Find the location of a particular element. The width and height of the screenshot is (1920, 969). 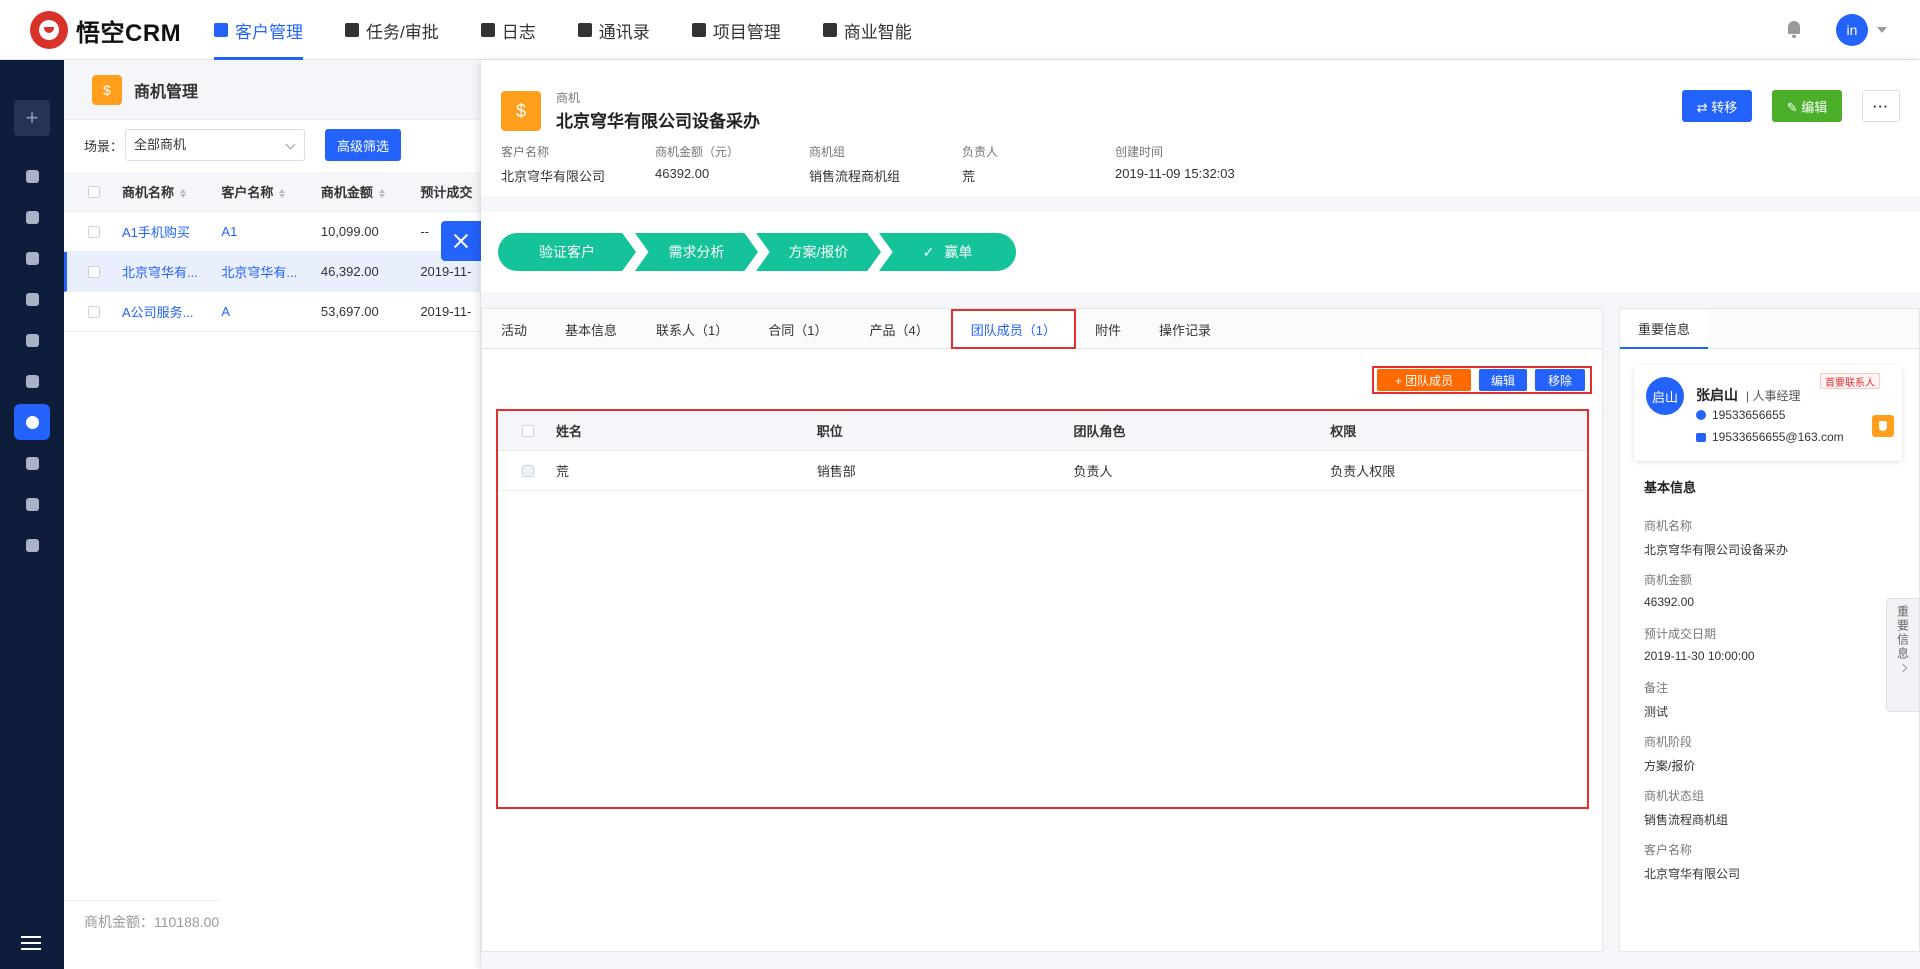

tab-important-info: 重要信息 is located at coordinates (1664, 329).